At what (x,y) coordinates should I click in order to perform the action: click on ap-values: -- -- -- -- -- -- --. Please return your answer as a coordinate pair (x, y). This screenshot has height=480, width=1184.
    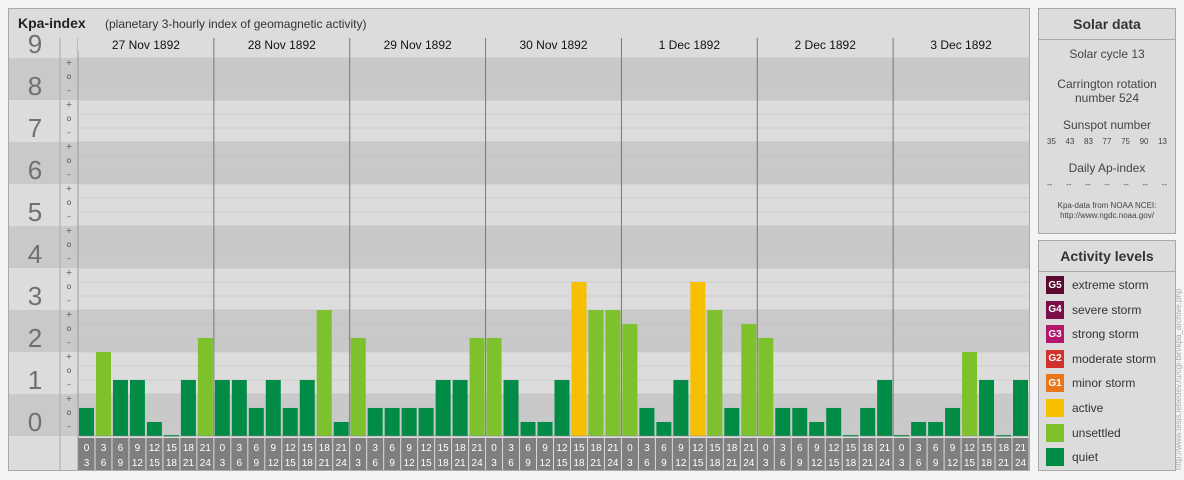
    Looking at the image, I should click on (1107, 184).